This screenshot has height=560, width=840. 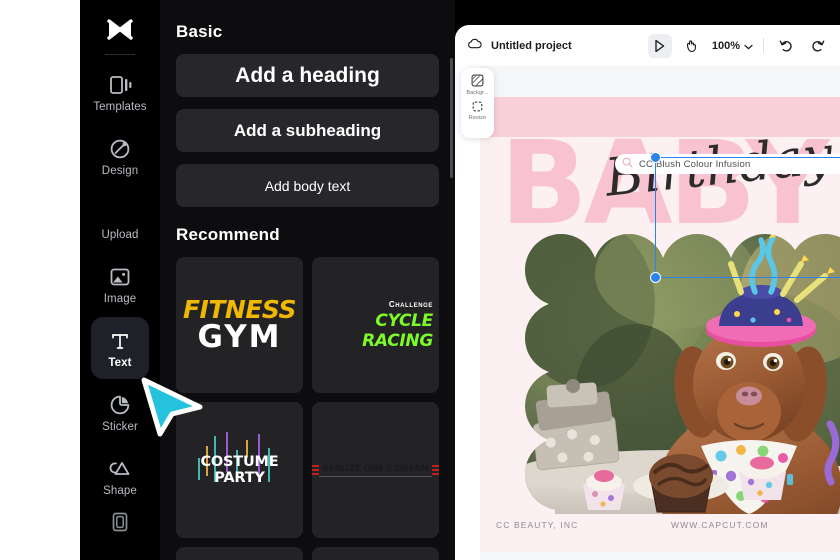 I want to click on cloud-save-icon, so click(x=474, y=46).